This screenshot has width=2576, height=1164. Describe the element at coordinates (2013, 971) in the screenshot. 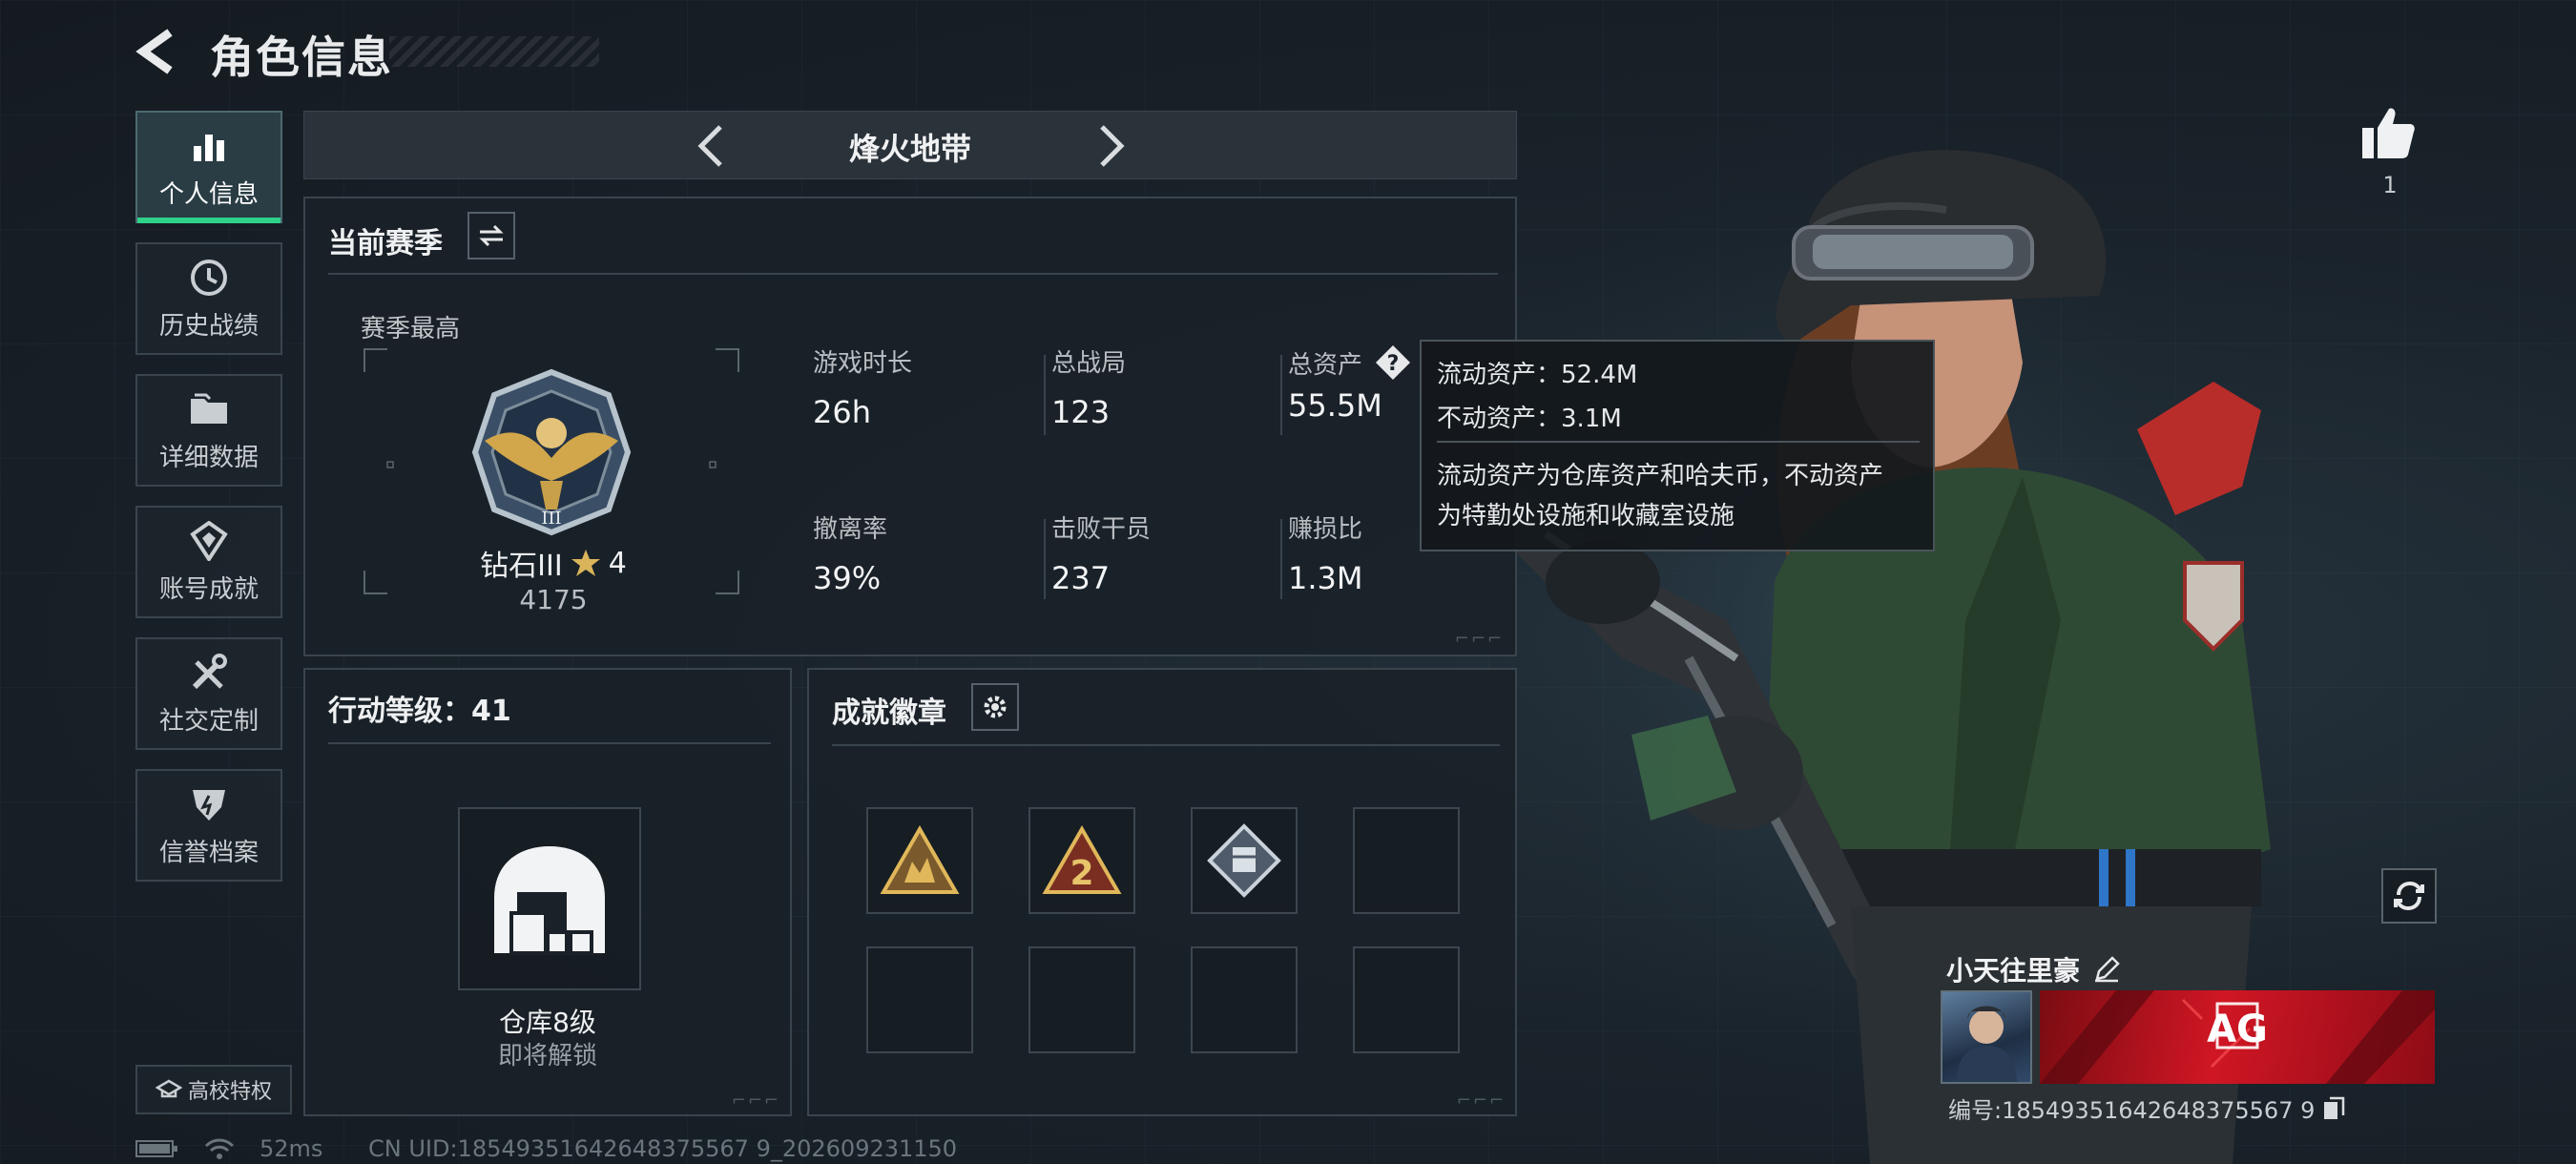

I see `player-name: 小天往里豪` at that location.